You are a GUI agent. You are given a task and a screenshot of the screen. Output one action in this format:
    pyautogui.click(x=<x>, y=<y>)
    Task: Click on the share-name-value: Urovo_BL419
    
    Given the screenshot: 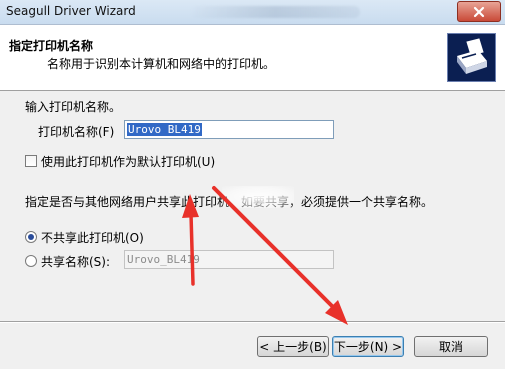 What is the action you would take?
    pyautogui.click(x=163, y=259)
    